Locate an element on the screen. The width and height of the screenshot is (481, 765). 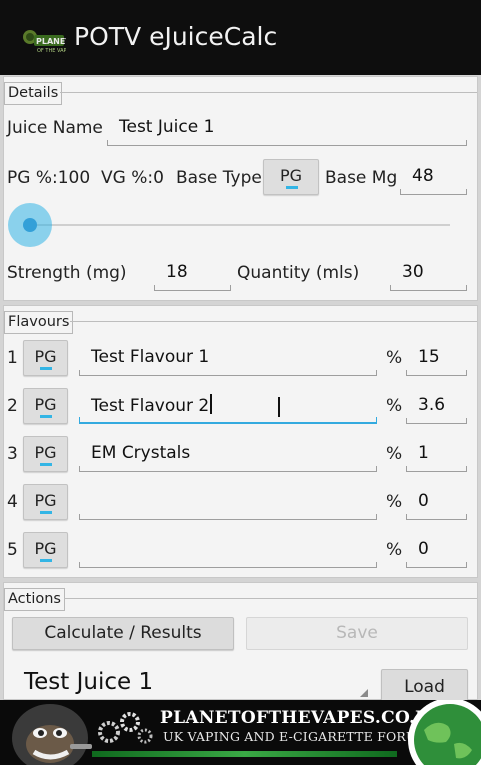
flavour-name-value: Test Flavour 2 is located at coordinates (151, 405).